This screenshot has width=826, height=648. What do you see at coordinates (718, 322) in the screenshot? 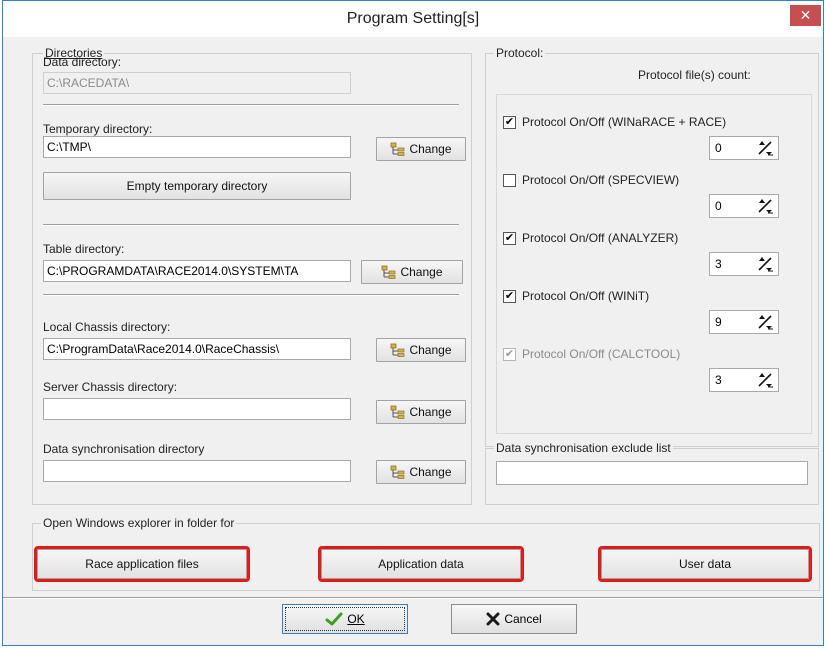
I see `protocol-count-value: 9` at bounding box center [718, 322].